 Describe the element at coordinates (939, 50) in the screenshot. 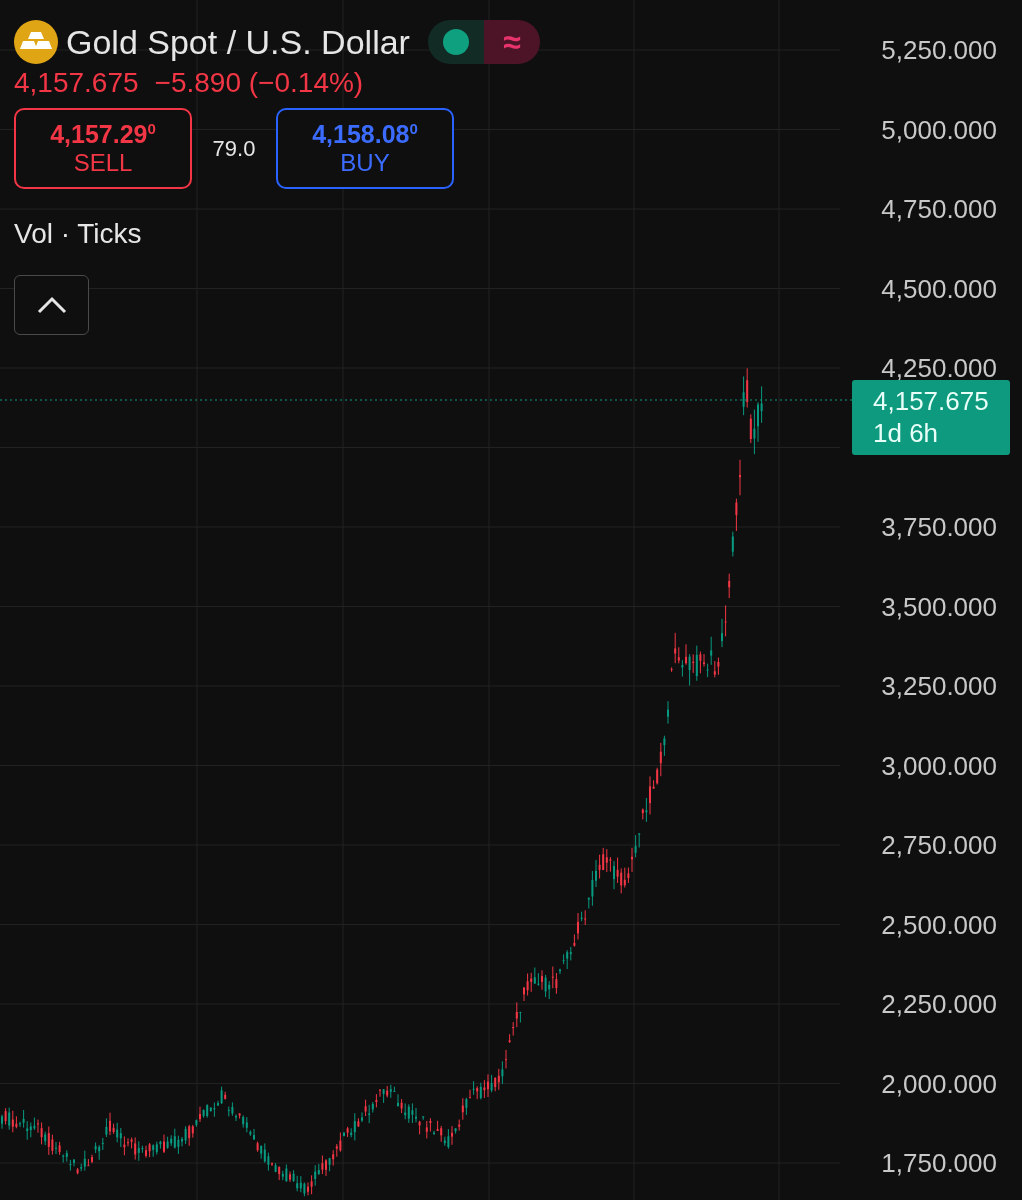

I see `price-axis-label: 5,250.000` at that location.